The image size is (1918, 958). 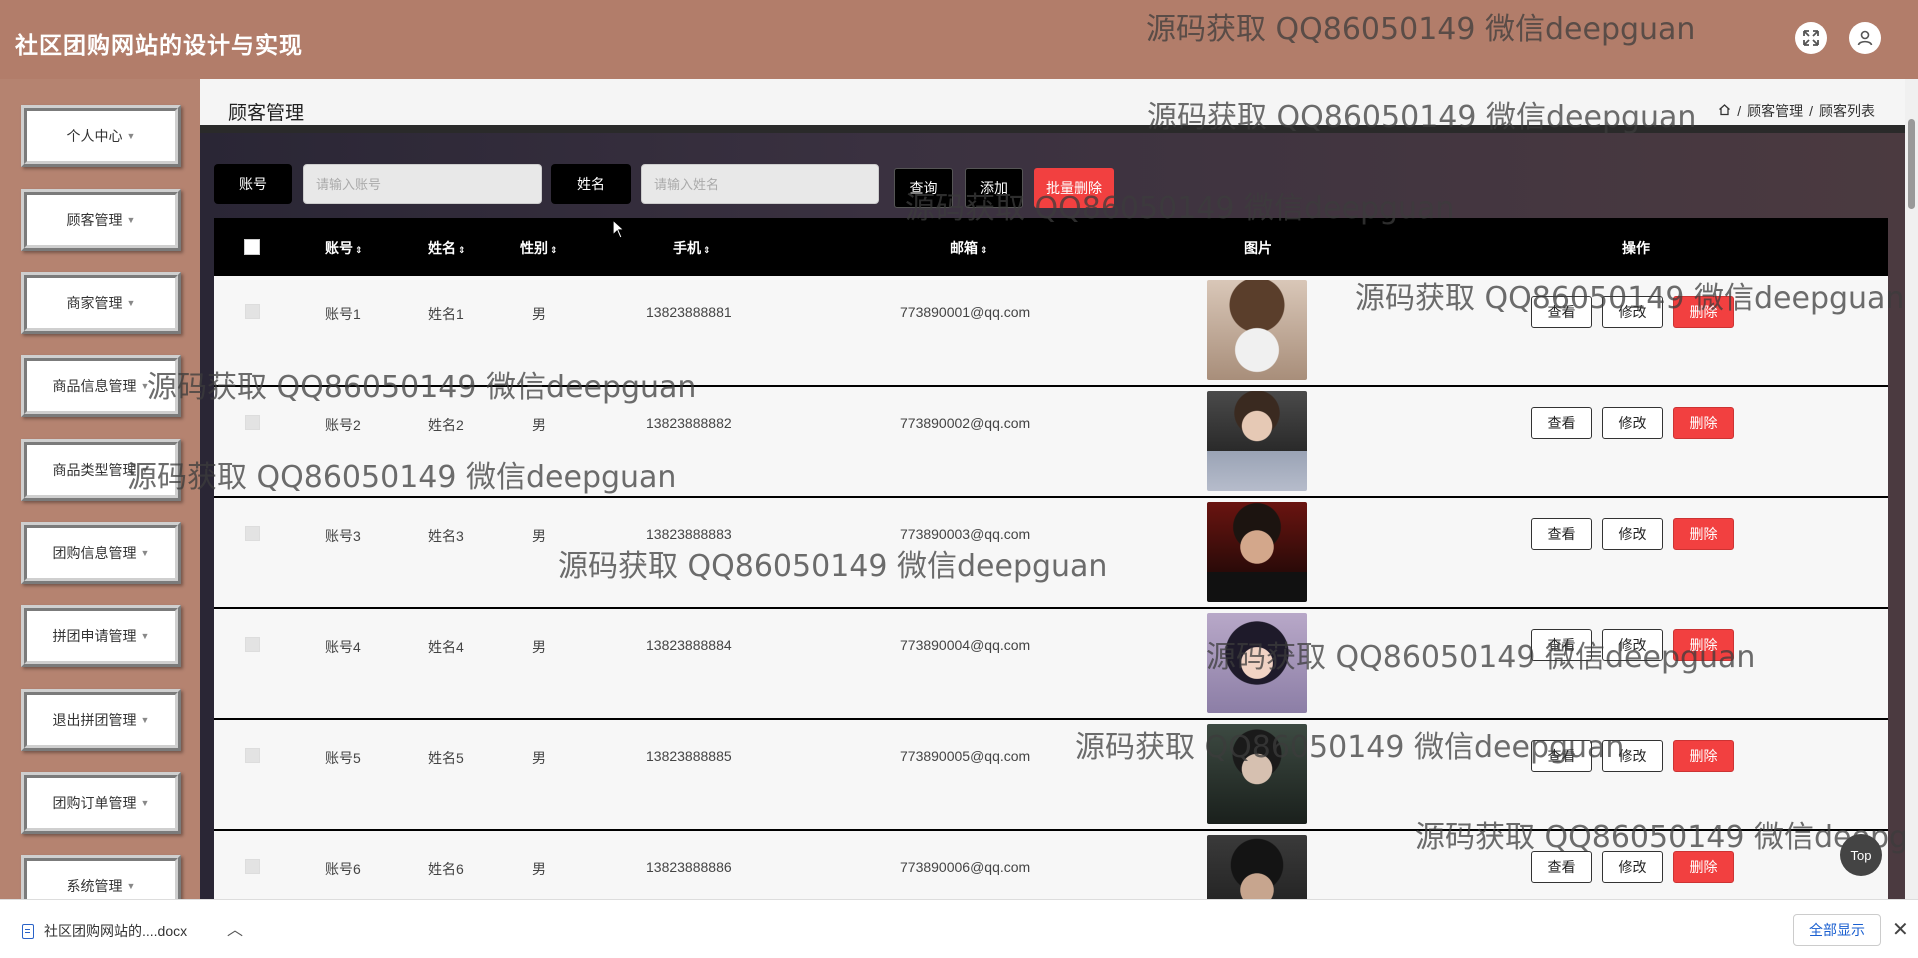 What do you see at coordinates (343, 869) in the screenshot?
I see `cell-account: 账号6` at bounding box center [343, 869].